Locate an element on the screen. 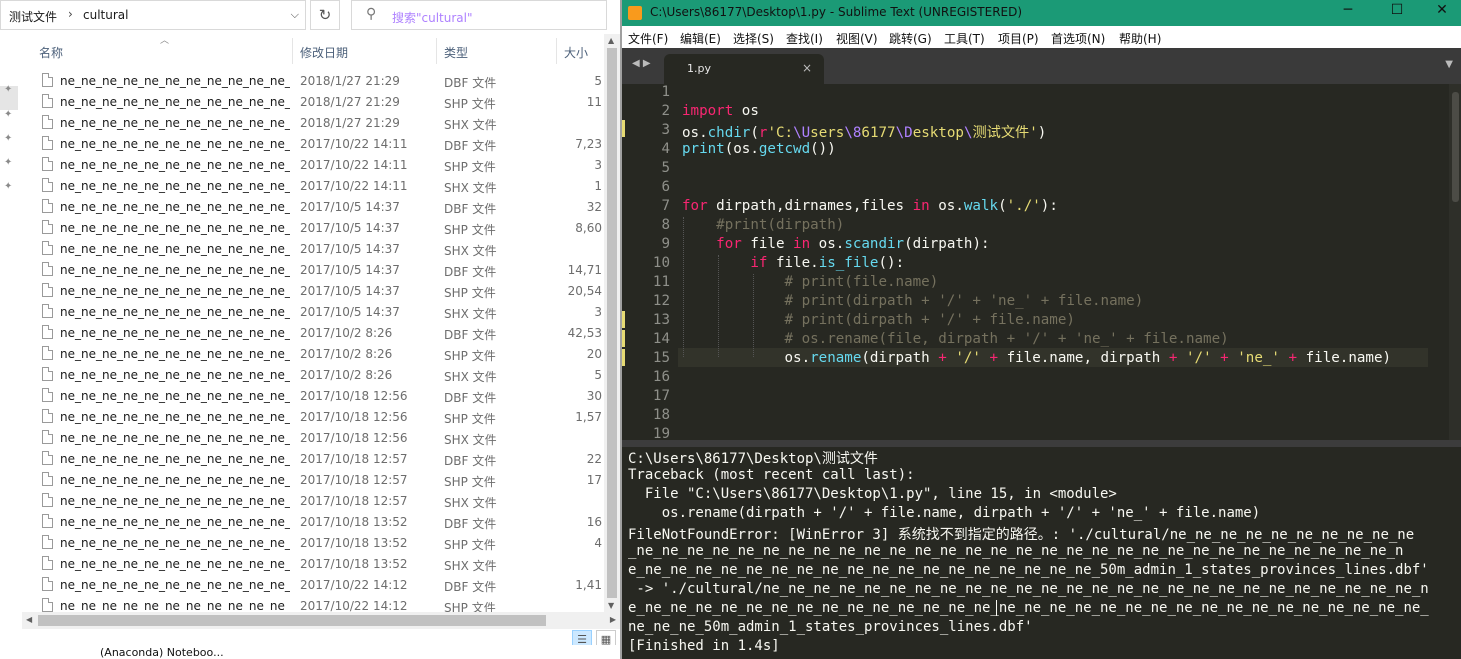 The width and height of the screenshot is (1461, 659). column-name-header: 名称 is located at coordinates (51, 52).